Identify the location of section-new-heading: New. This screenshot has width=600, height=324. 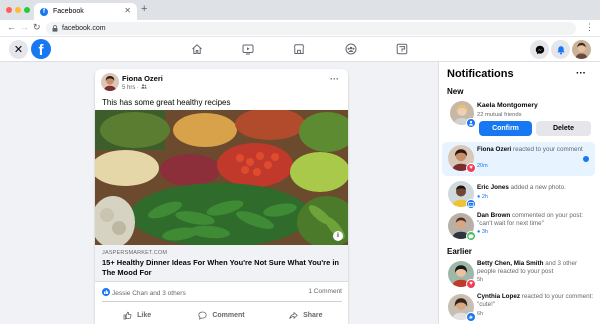
(455, 91).